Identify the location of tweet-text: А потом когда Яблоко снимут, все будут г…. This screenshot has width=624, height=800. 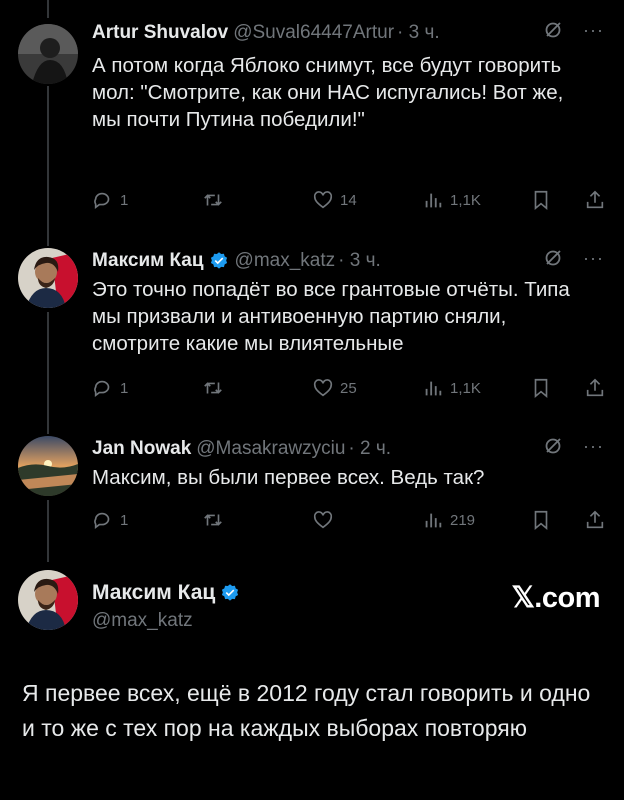
(328, 92).